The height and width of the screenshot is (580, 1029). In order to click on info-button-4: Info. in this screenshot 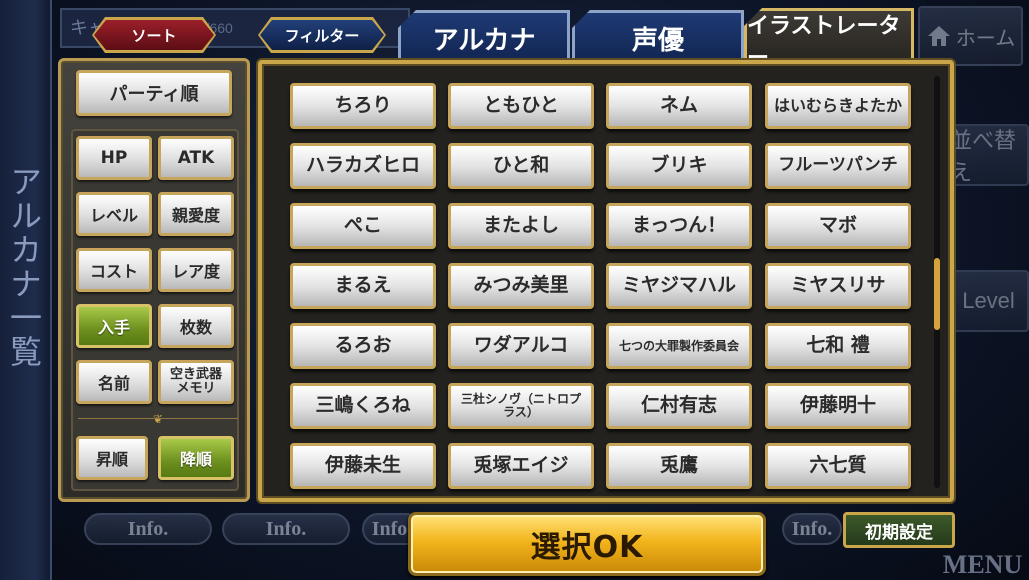, I will do `click(812, 529)`.